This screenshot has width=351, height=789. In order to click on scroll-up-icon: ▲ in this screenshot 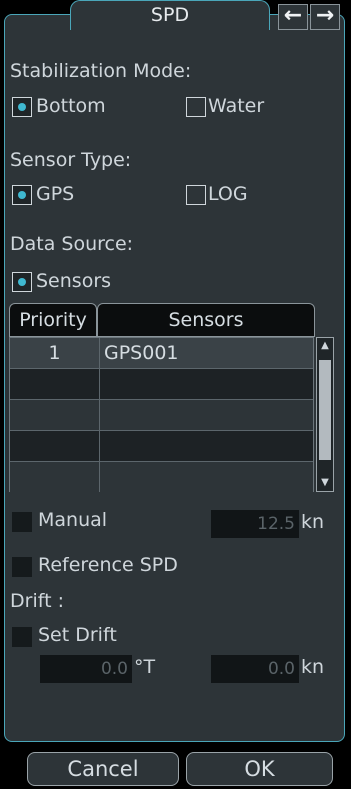, I will do `click(325, 346)`.